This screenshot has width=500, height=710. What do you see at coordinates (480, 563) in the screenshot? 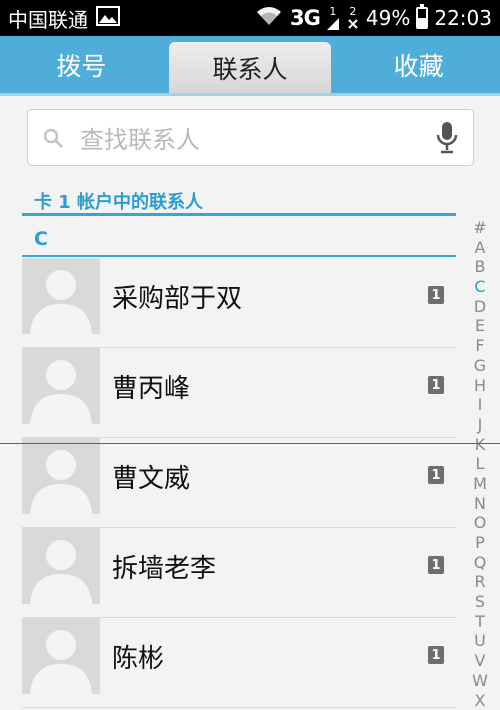
I see `index-letter: Q` at bounding box center [480, 563].